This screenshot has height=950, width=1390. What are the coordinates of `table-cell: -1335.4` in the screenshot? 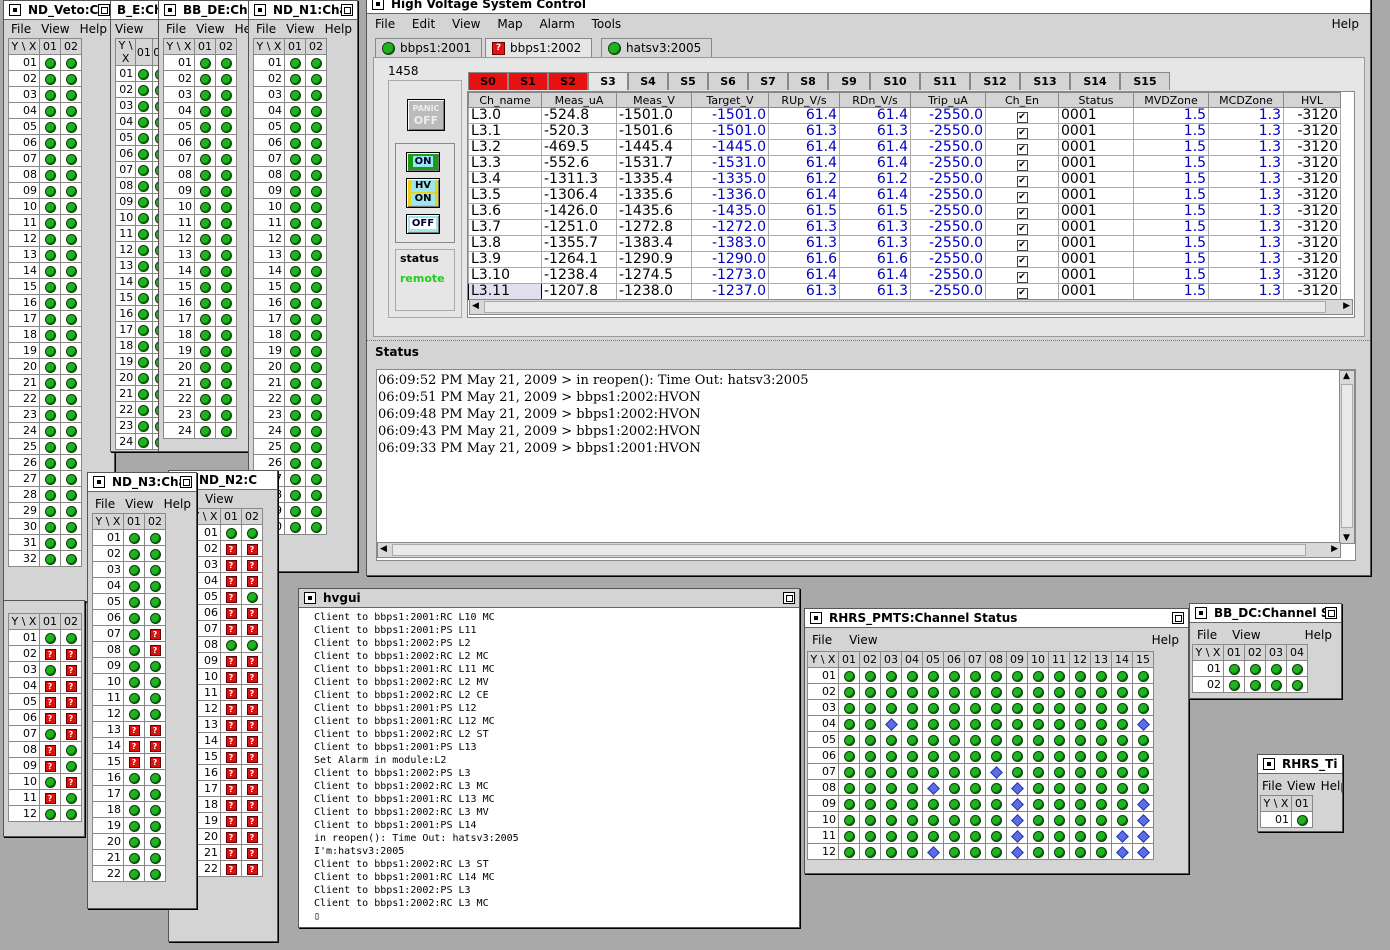 It's located at (654, 179).